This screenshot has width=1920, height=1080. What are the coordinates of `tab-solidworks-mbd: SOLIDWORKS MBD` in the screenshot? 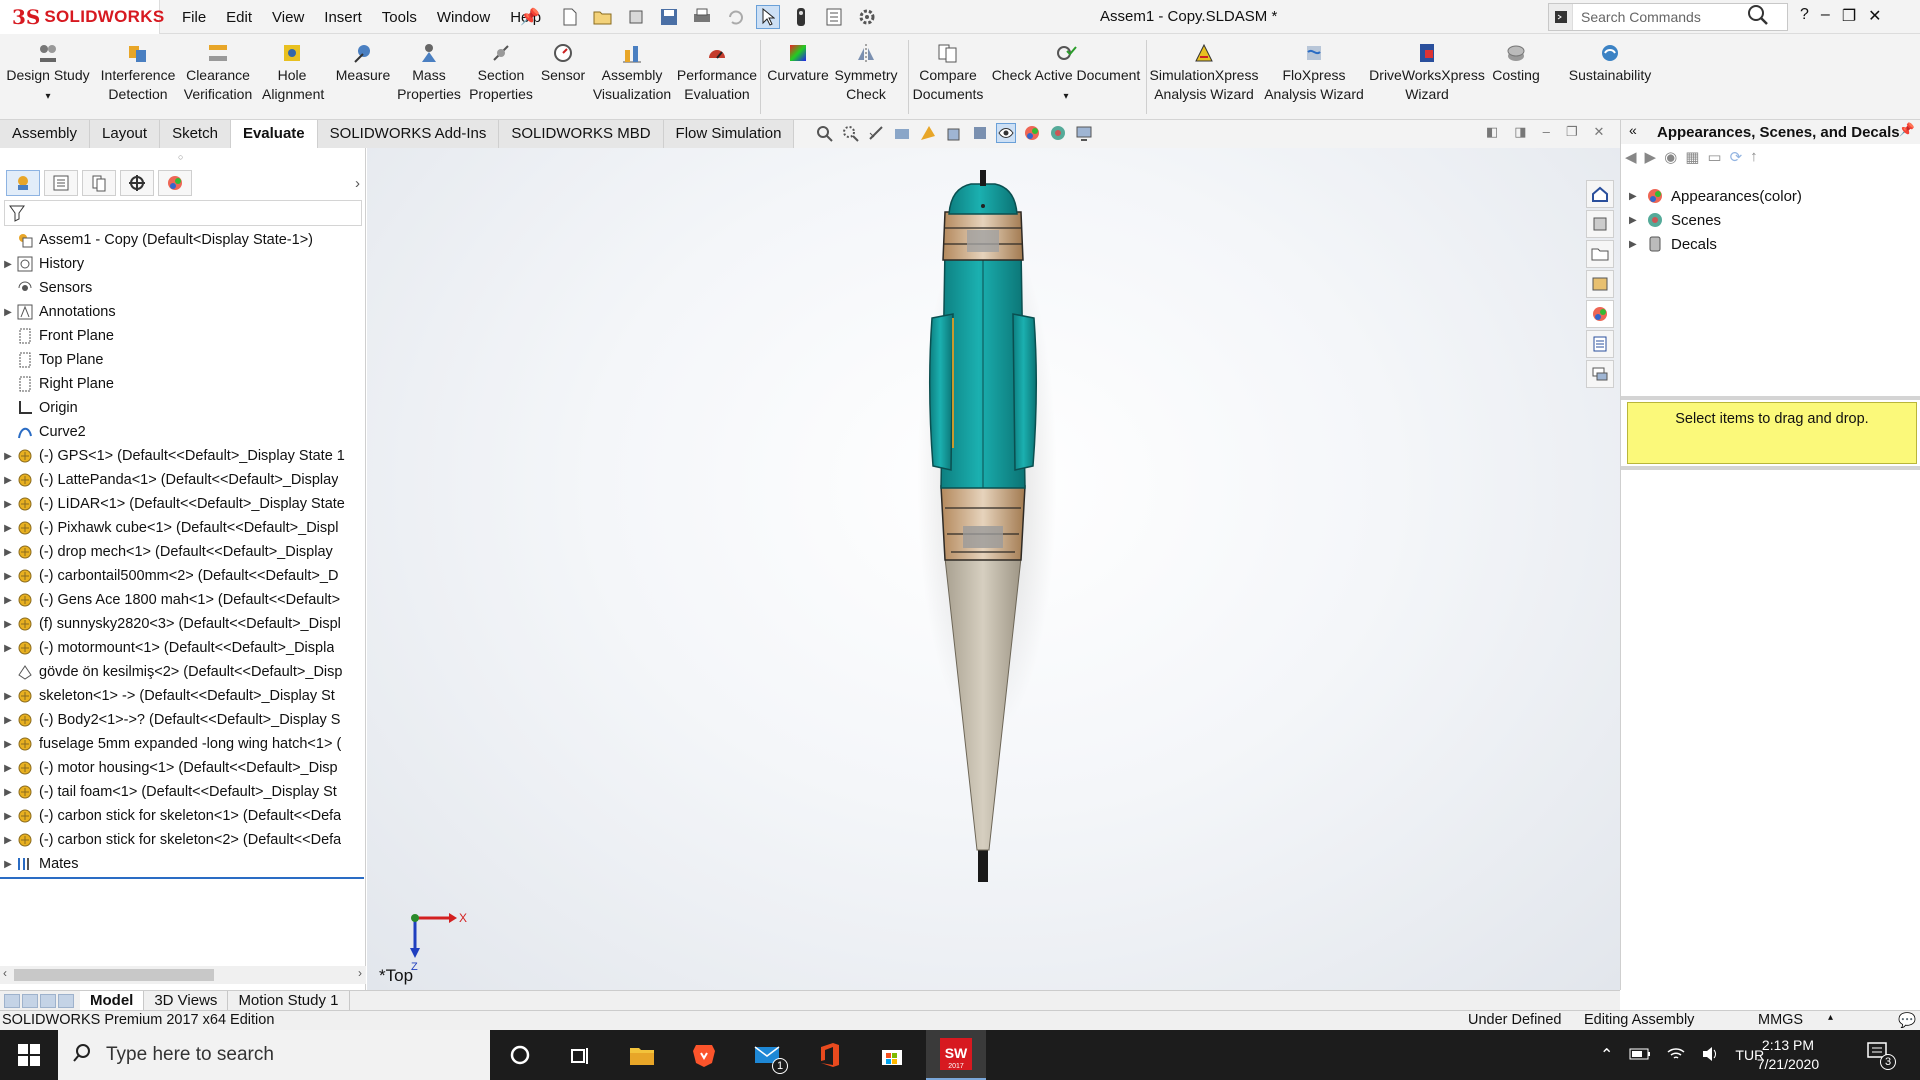 It's located at (581, 134).